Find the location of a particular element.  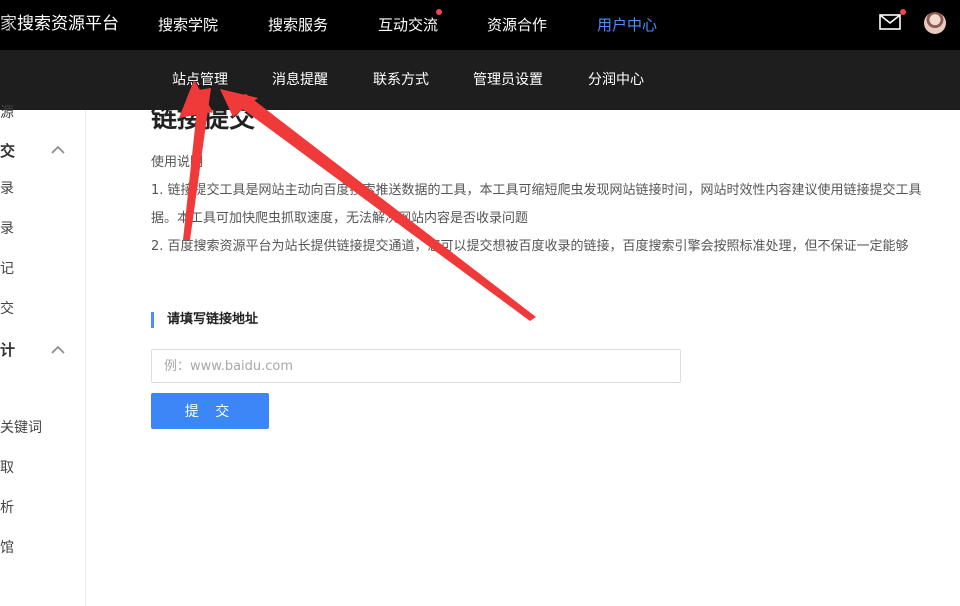

usage-title: 使用说明 is located at coordinates (177, 162).